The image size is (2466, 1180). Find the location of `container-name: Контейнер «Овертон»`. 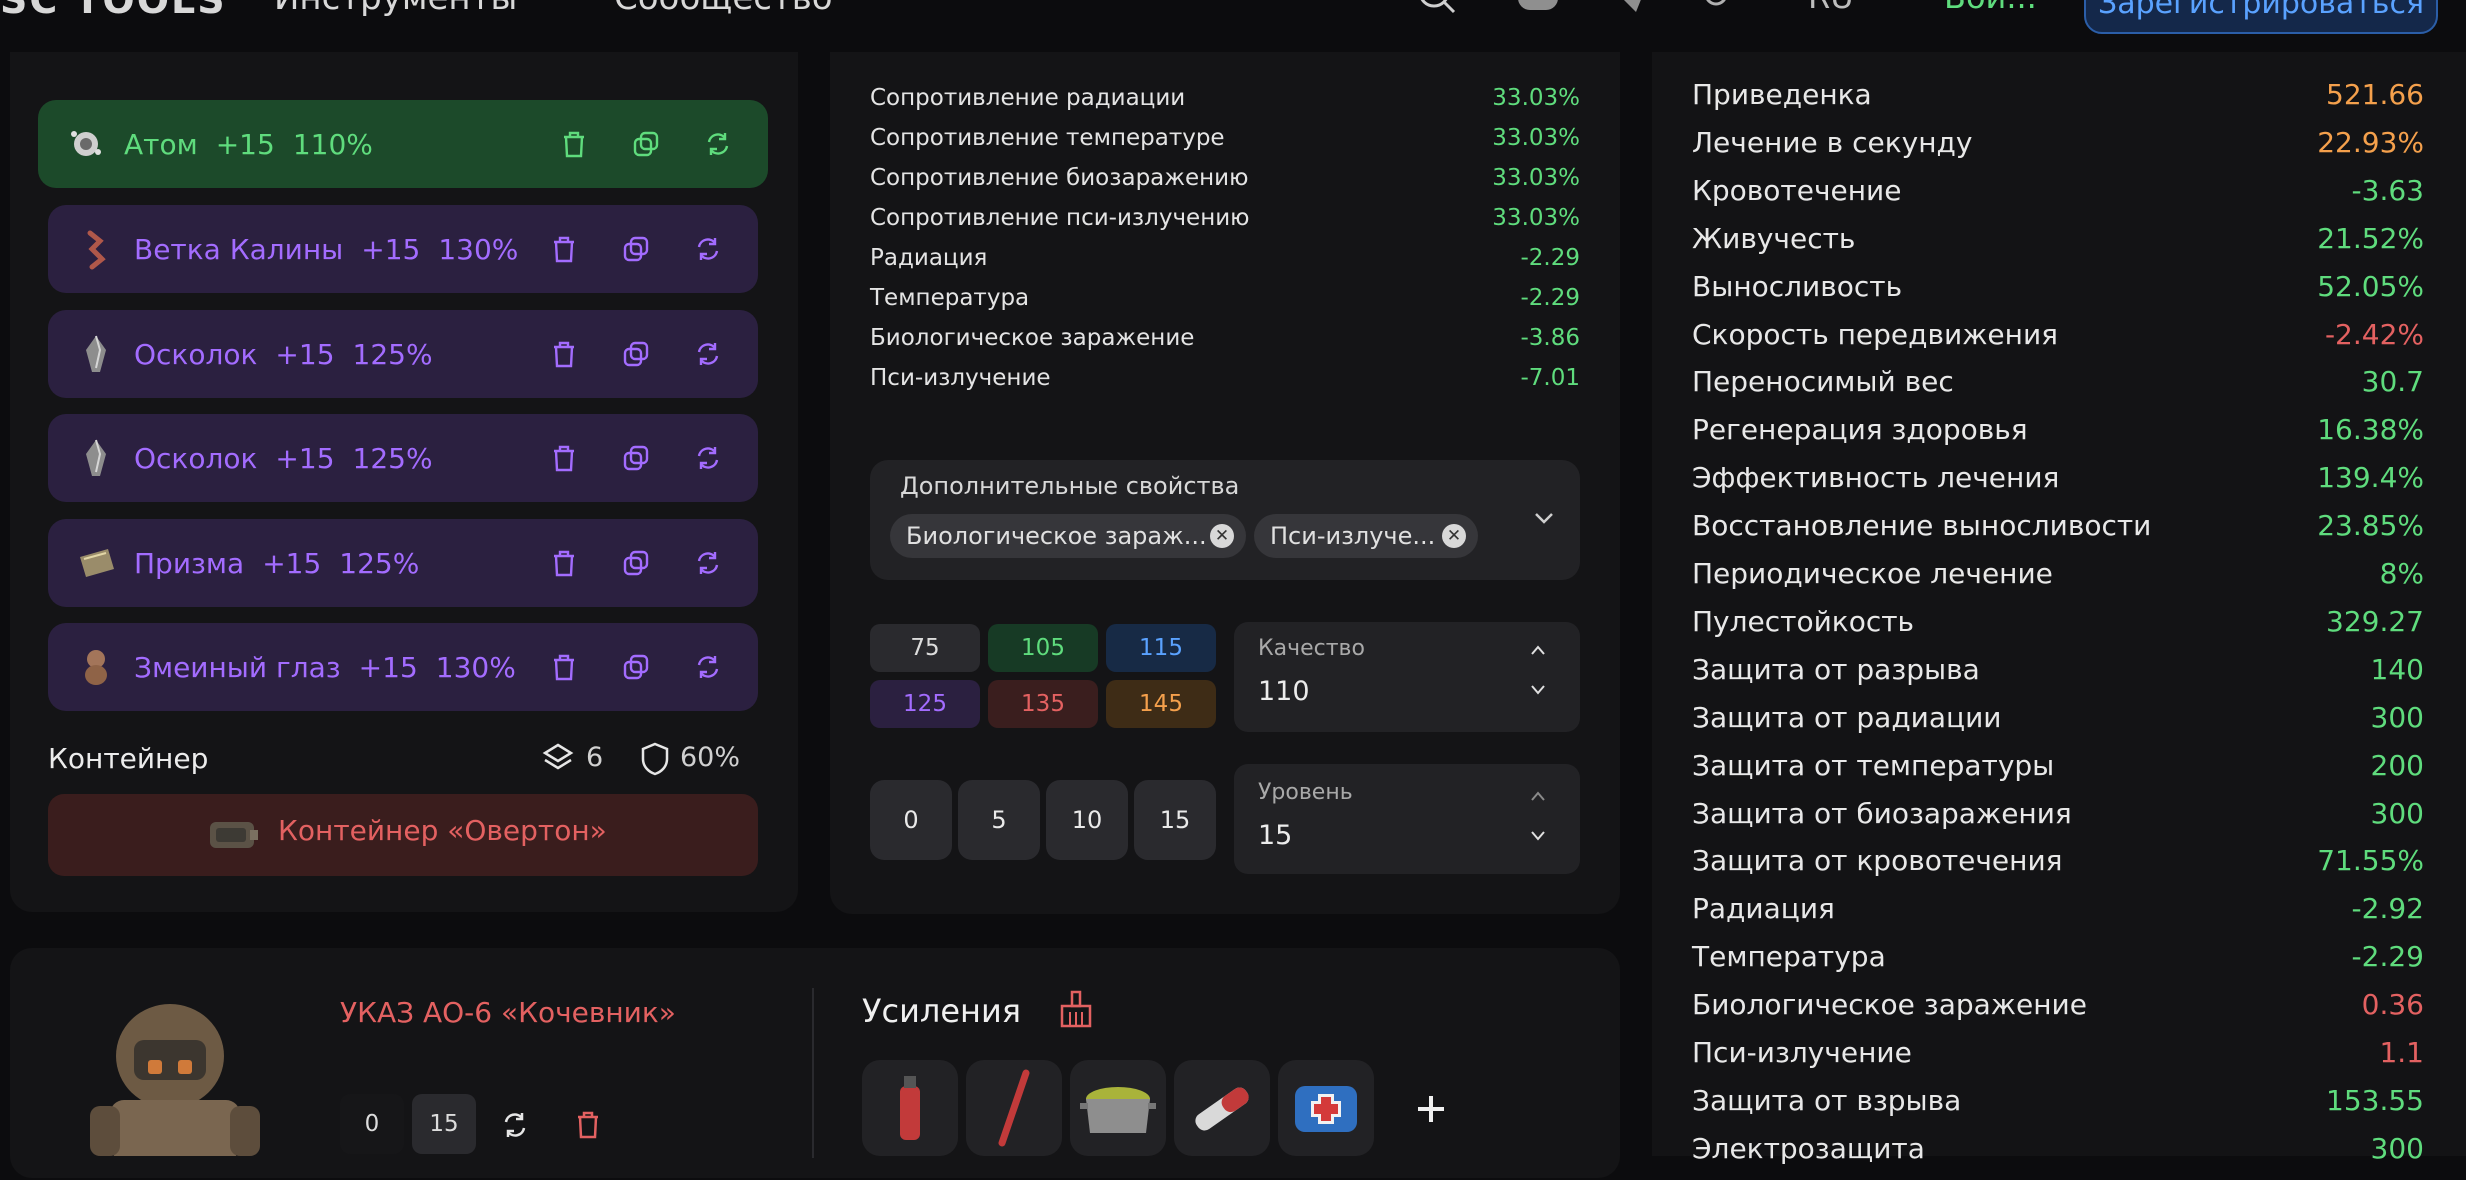

container-name: Контейнер «Овертон» is located at coordinates (442, 830).